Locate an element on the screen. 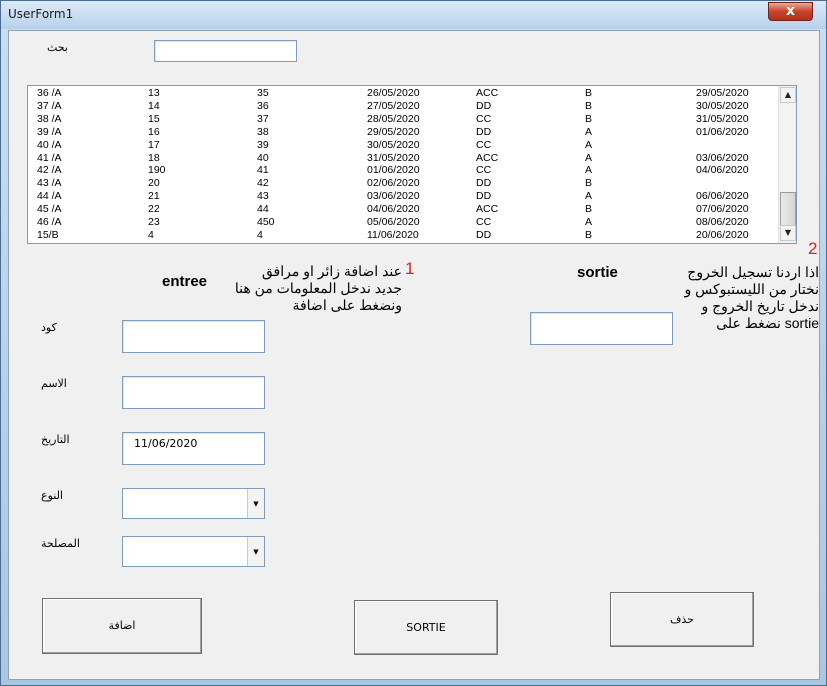 The width and height of the screenshot is (827, 686). list-cell: 45 /A is located at coordinates (49, 209).